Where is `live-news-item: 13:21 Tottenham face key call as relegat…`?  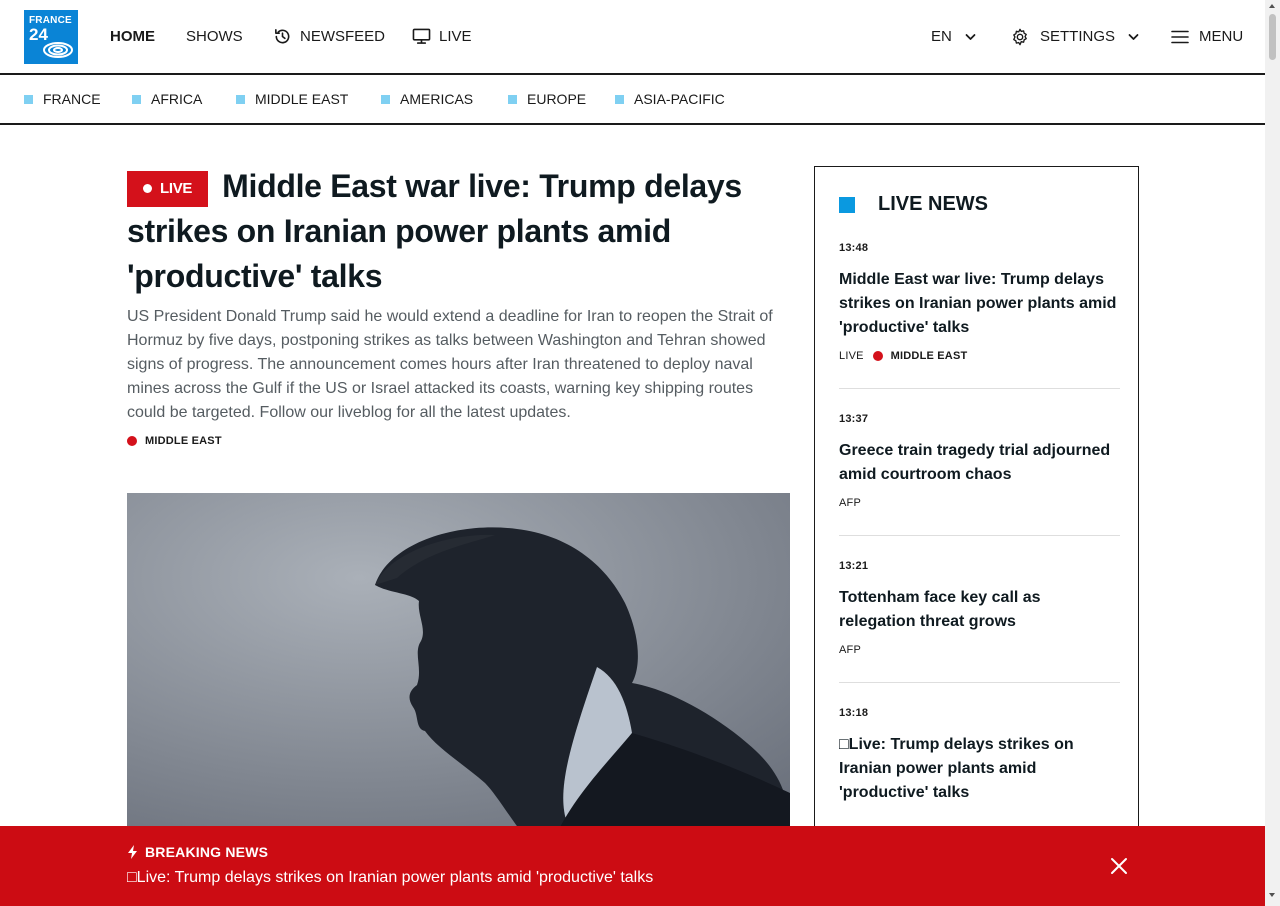
live-news-item: 13:21 Tottenham face key call as relegat… is located at coordinates (979, 621).